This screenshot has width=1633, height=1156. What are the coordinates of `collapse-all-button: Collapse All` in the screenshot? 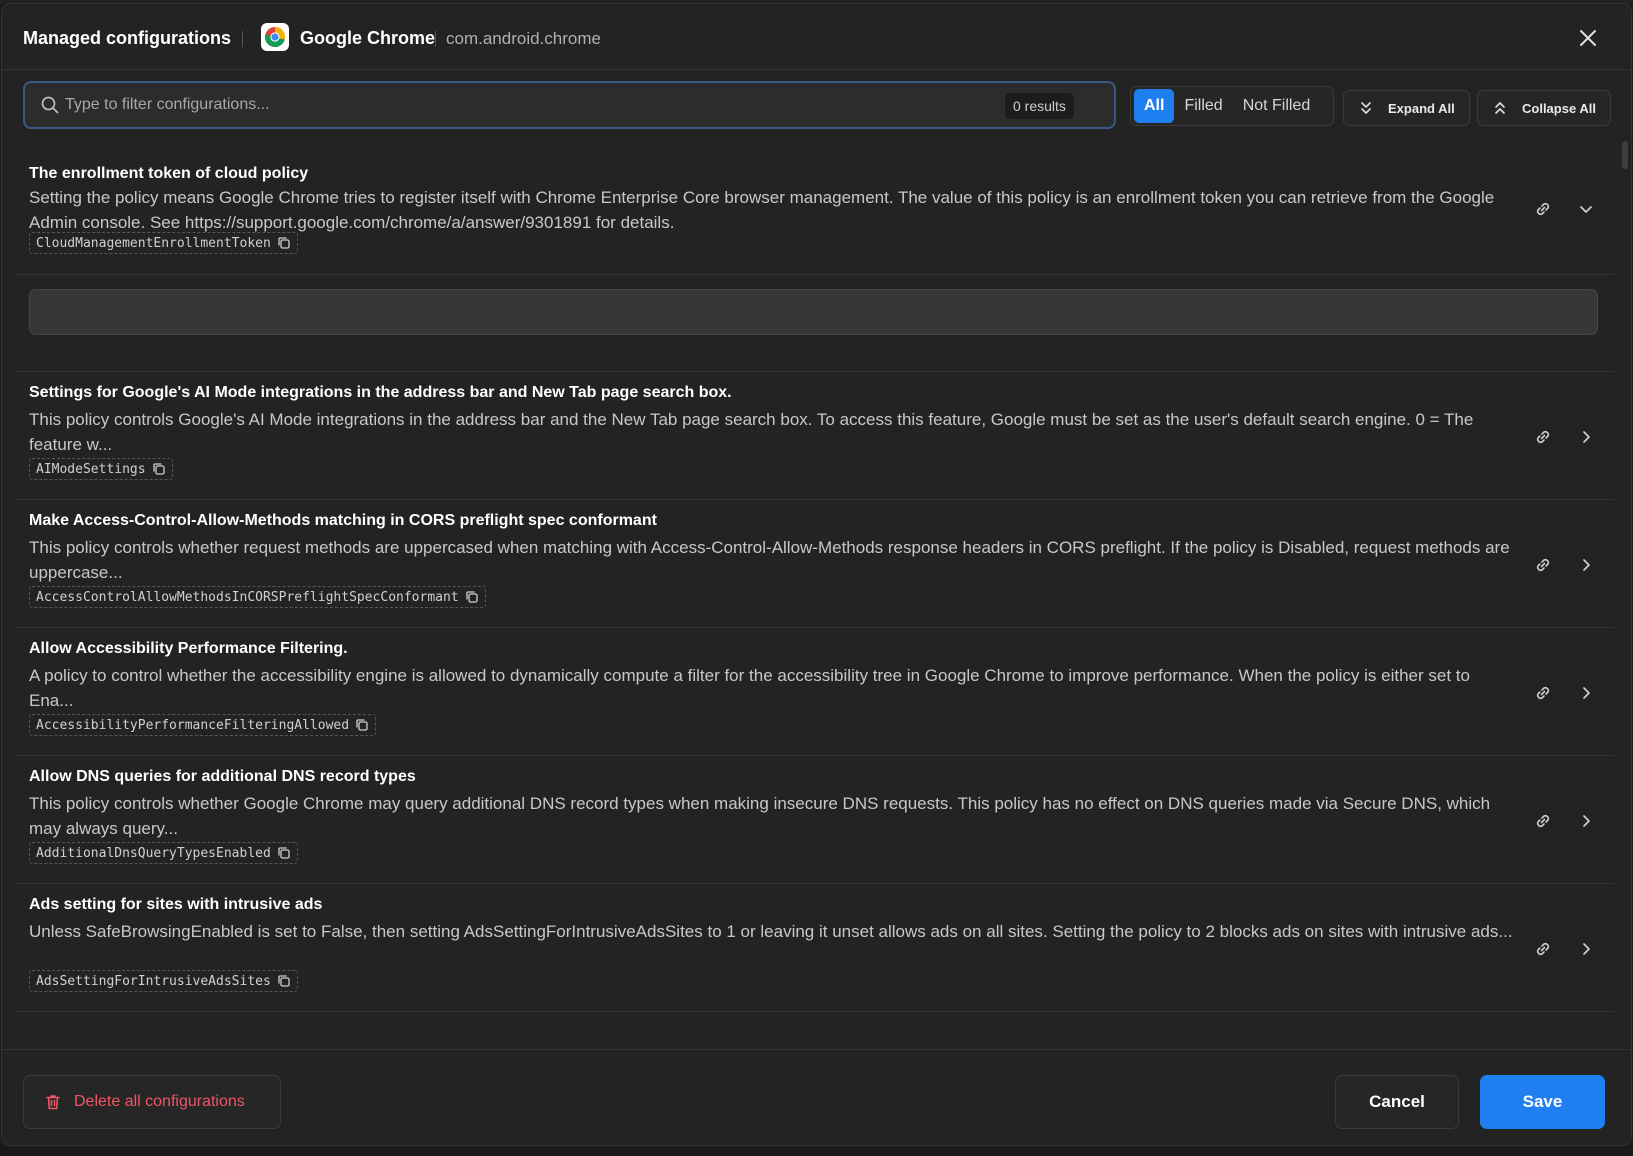 It's located at (1544, 108).